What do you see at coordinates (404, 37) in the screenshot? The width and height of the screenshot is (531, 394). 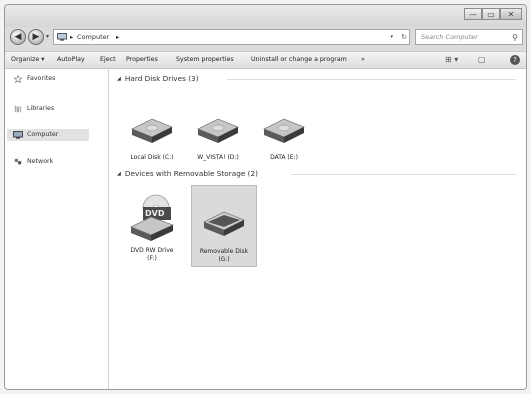 I see `refresh-icon: ↻` at bounding box center [404, 37].